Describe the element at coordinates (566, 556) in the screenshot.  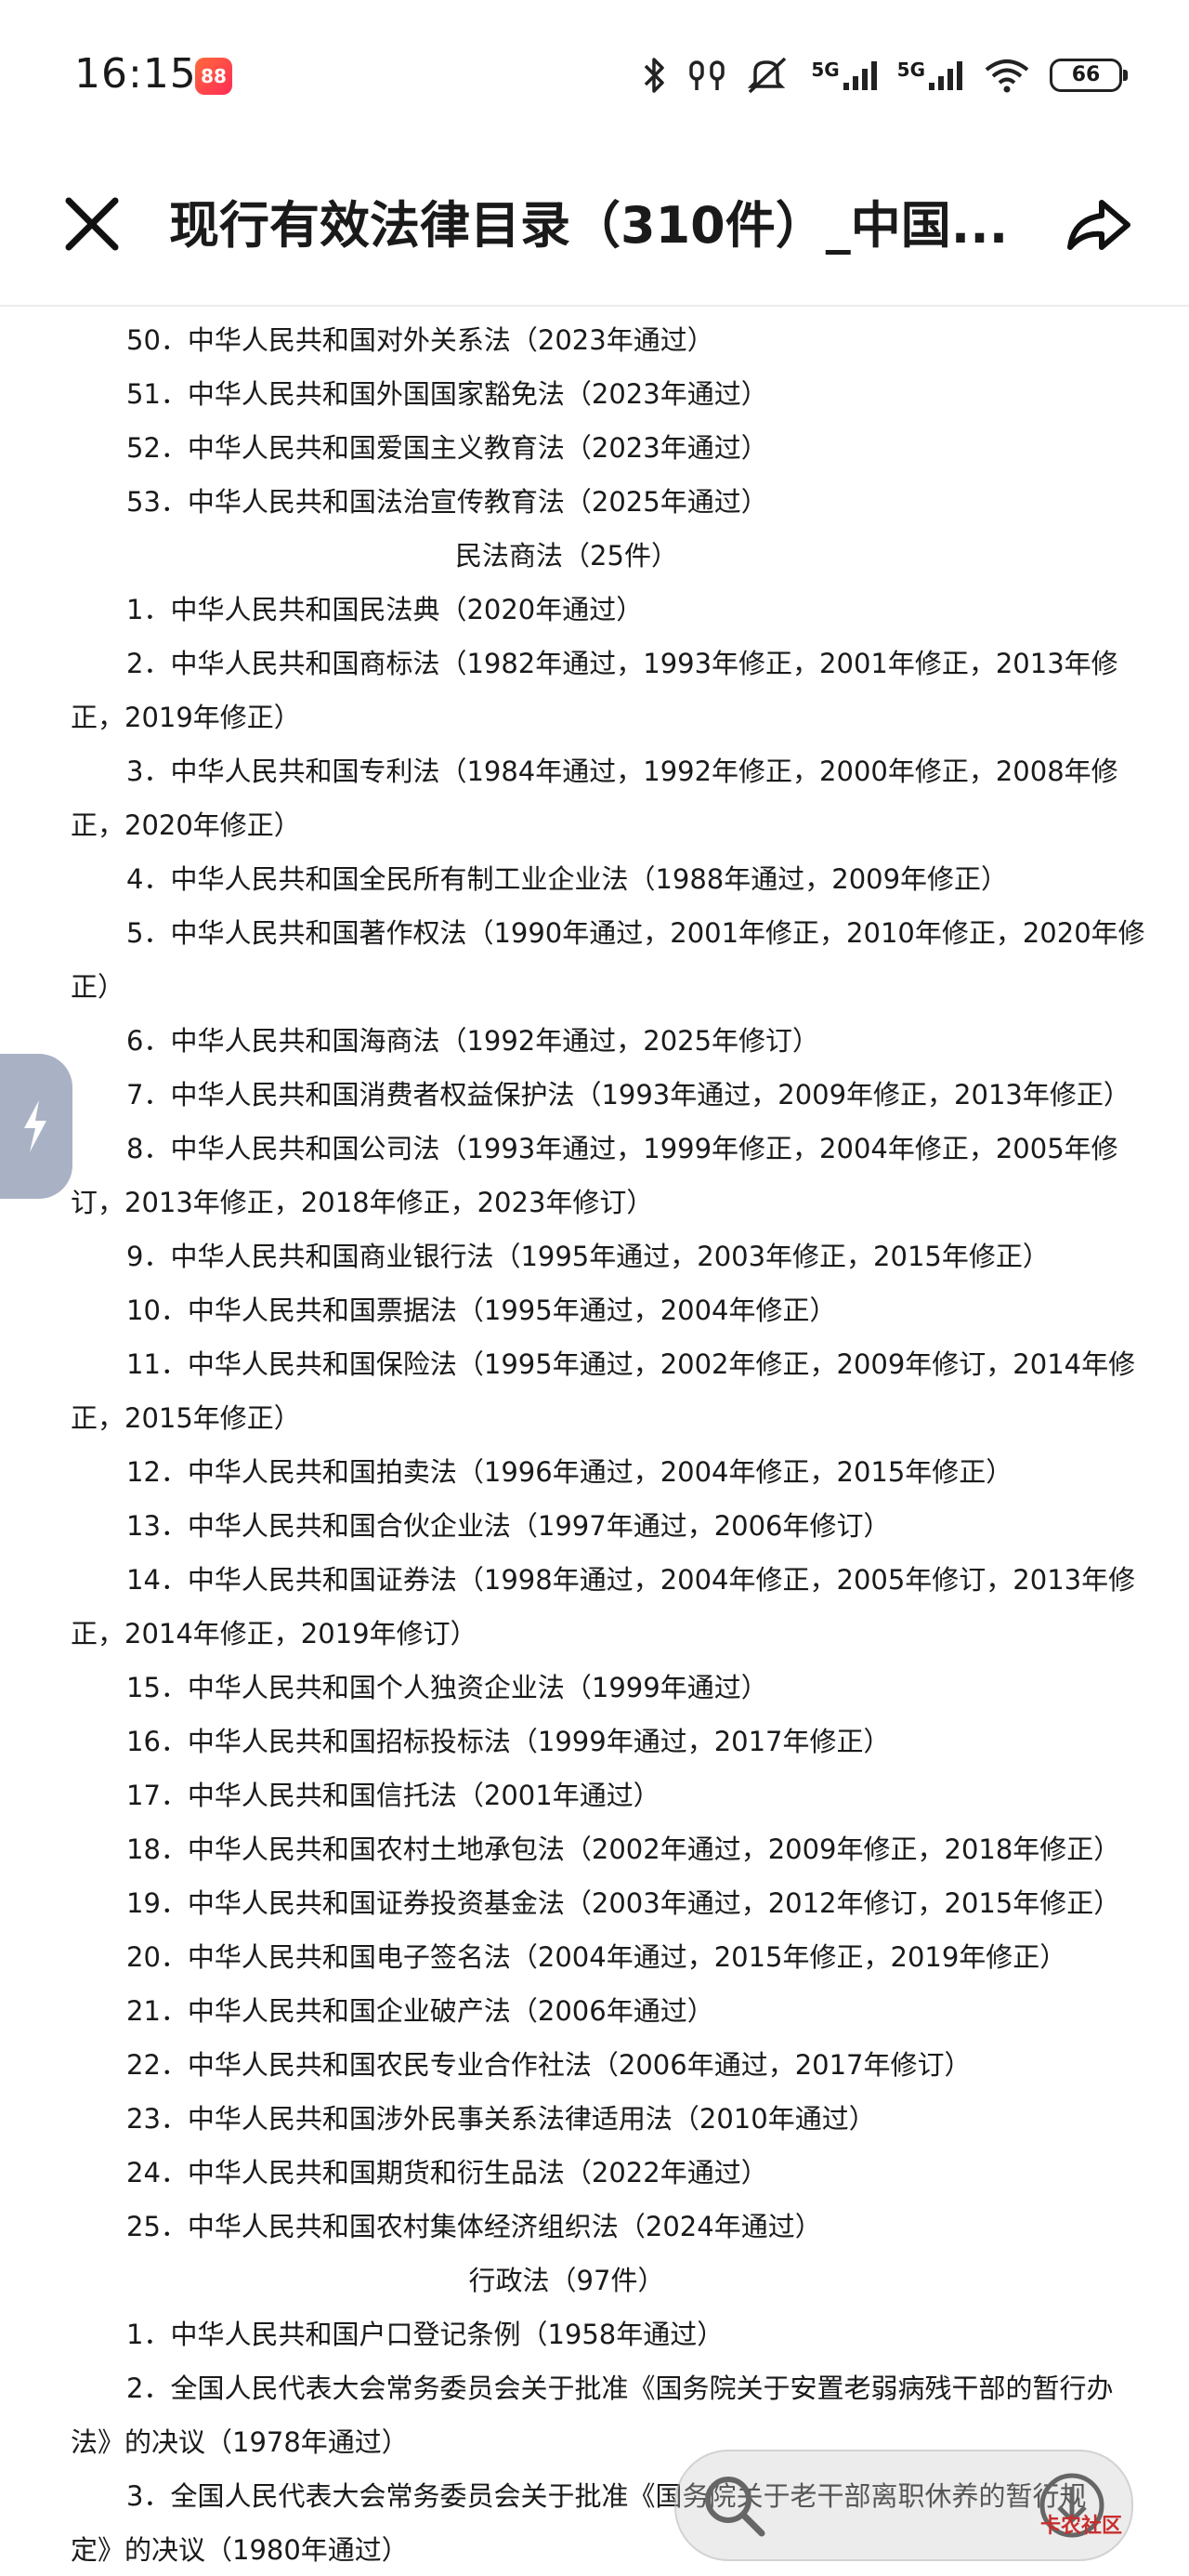
I see `section-heading: 民法商法（25件）` at that location.